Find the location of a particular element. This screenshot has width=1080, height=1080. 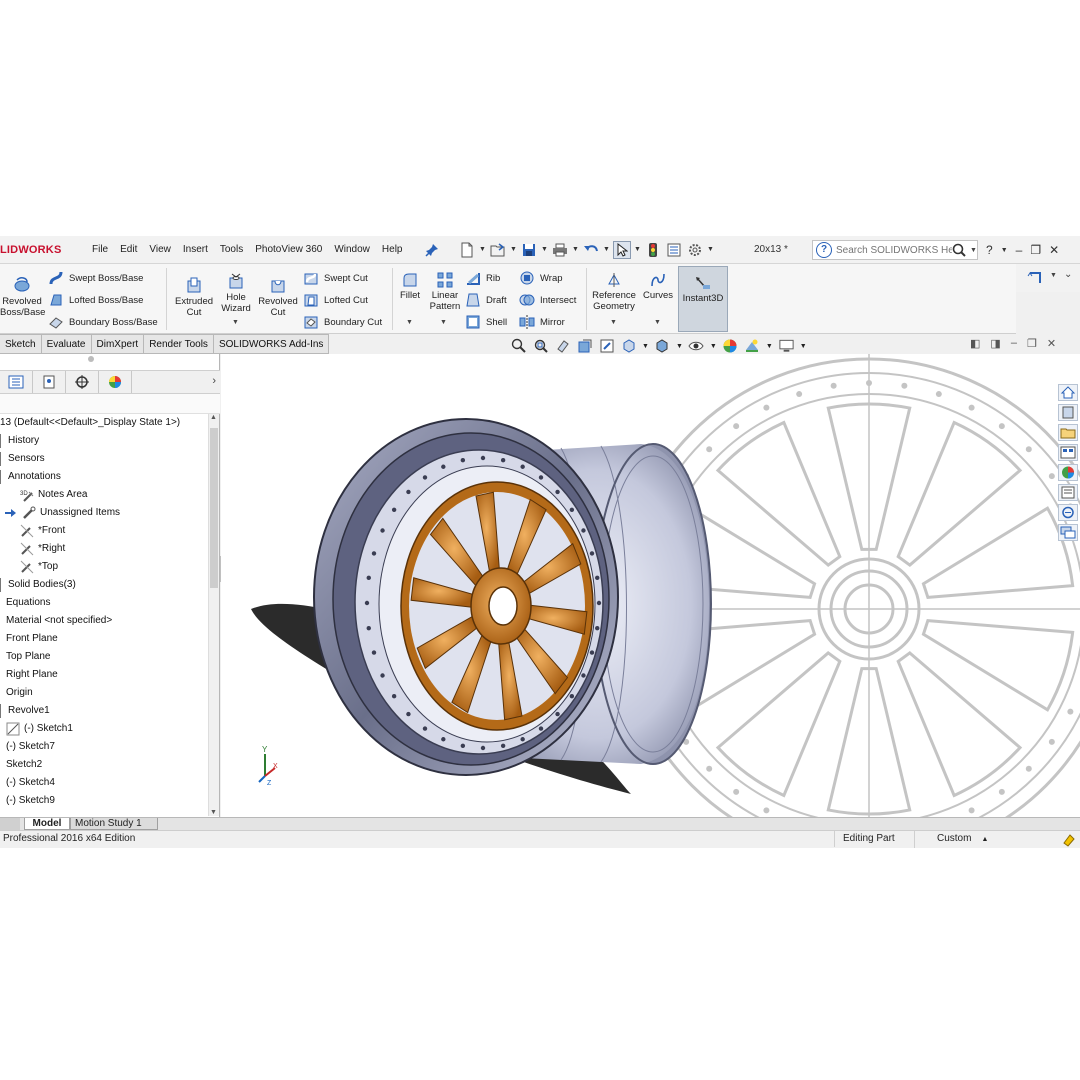

select-pointer-icon is located at coordinates (622, 250).